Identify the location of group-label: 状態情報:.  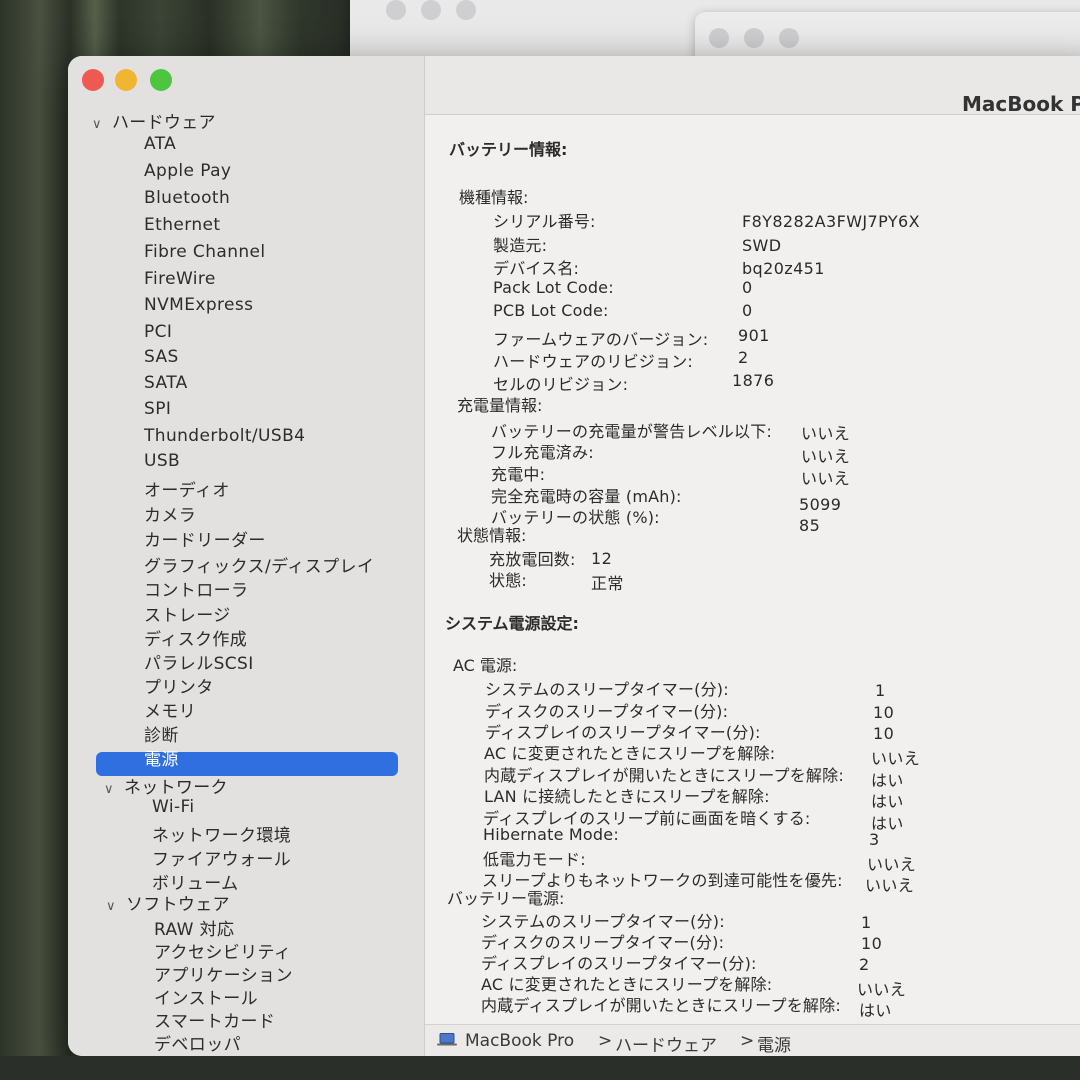
(492, 535).